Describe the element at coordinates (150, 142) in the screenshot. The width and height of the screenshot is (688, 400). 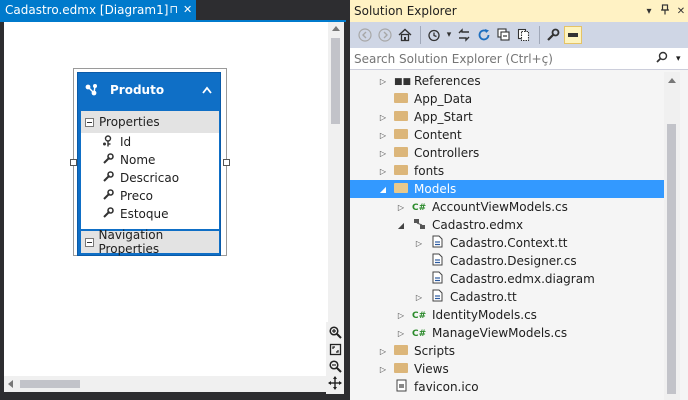
I see `property-id: Id` at that location.